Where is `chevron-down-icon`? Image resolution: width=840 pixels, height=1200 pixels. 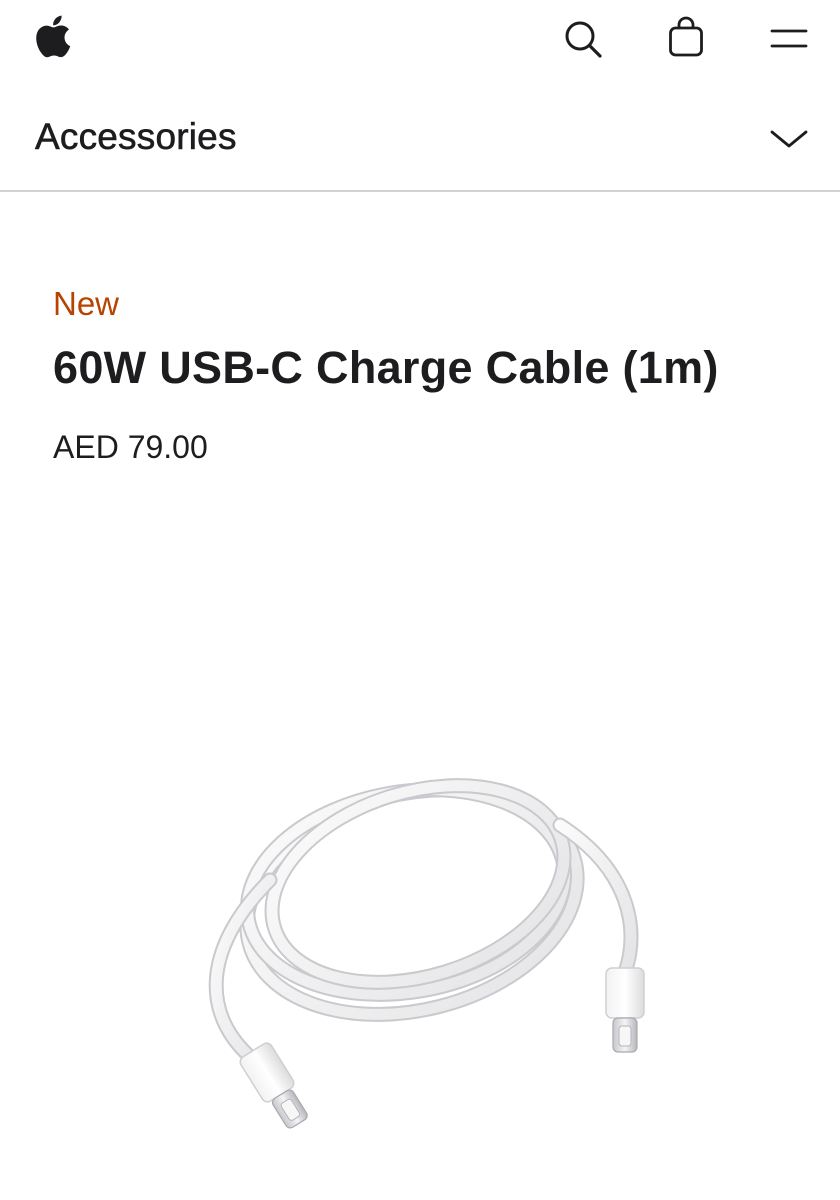 chevron-down-icon is located at coordinates (789, 139).